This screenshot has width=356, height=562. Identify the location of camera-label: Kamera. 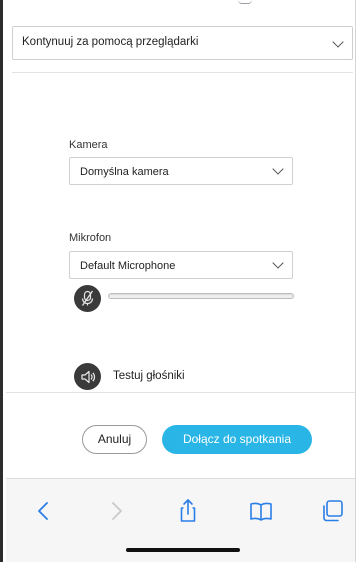
(88, 145).